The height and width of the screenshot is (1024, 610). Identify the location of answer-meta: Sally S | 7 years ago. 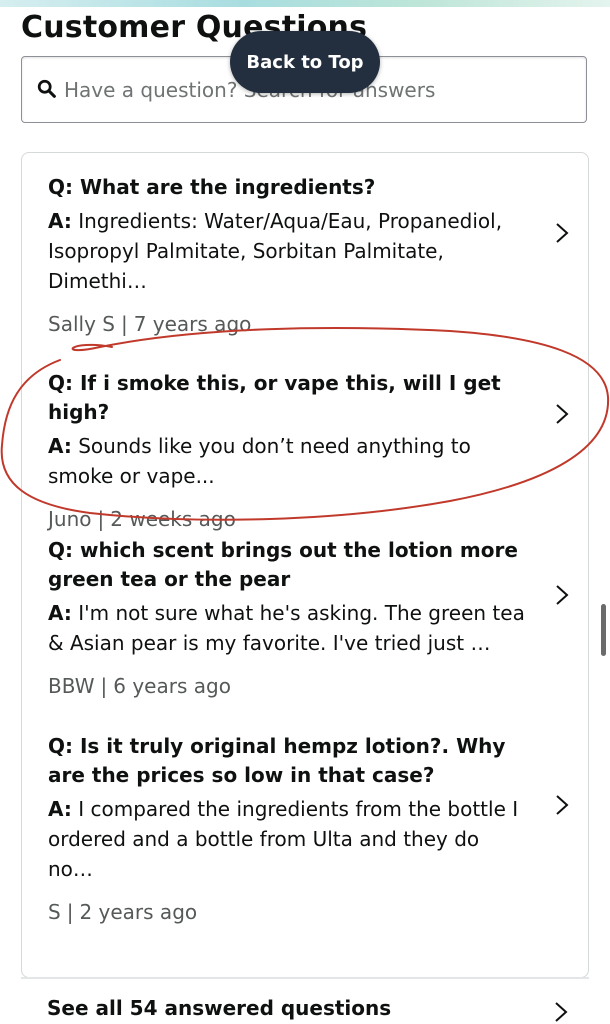
(288, 324).